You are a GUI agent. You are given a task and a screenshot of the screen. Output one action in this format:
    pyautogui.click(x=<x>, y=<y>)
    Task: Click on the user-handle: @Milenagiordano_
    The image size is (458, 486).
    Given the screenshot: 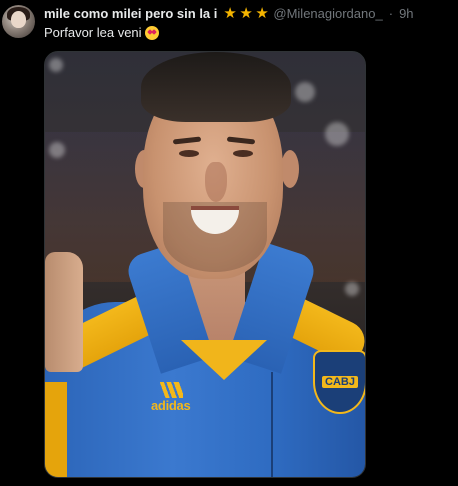 What is the action you would take?
    pyautogui.click(x=327, y=13)
    